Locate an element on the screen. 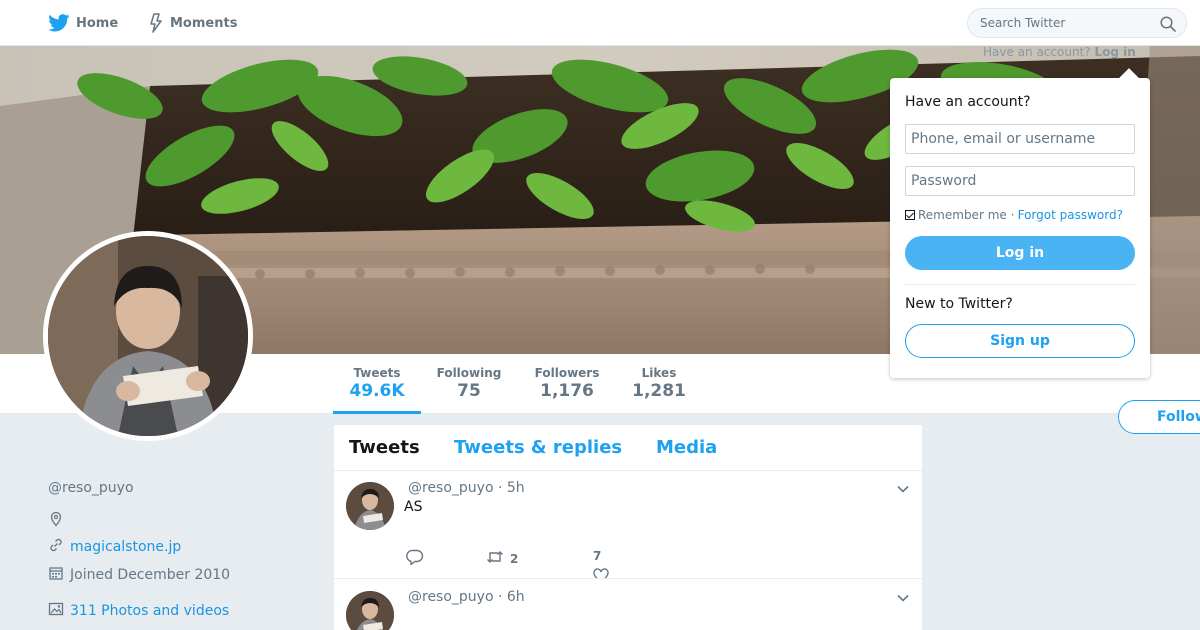  forgot-password-link: Forgot password? is located at coordinates (1070, 215).